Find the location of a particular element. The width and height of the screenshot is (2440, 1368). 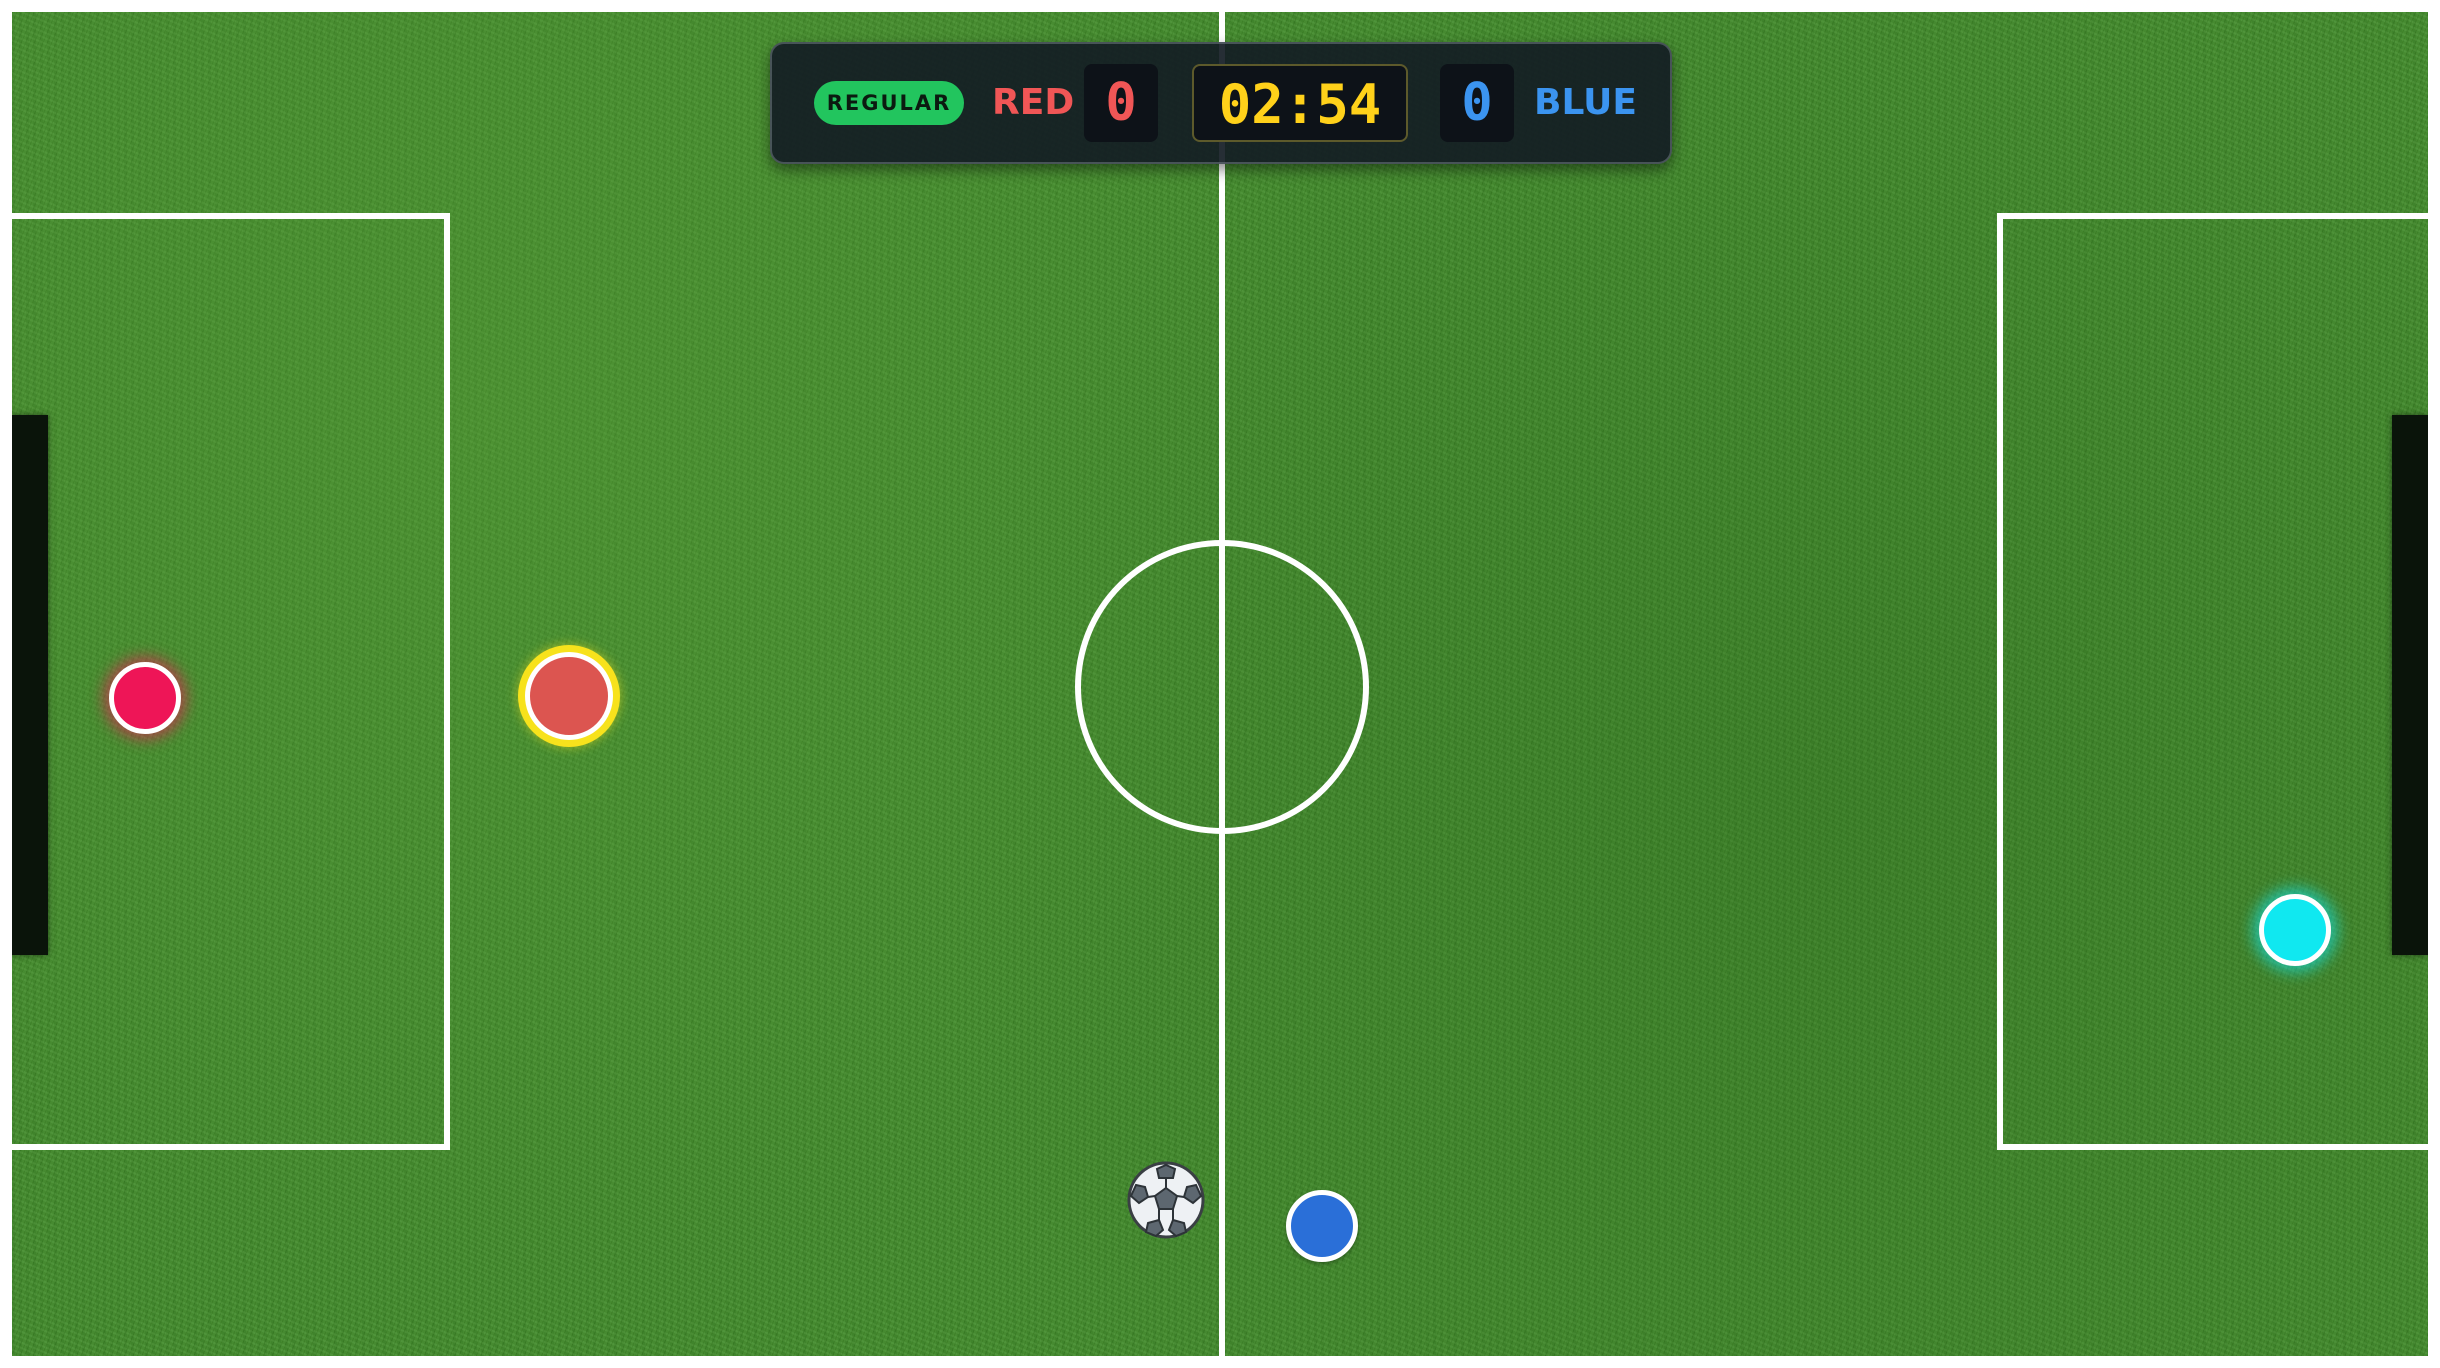

soccer-ball-icon is located at coordinates (1166, 1200).